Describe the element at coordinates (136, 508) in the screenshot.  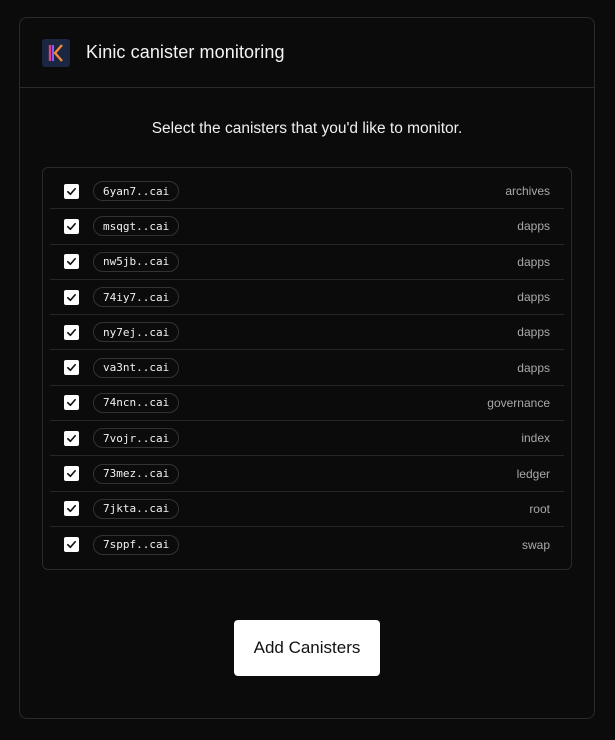
I see `canister-id-badge: 7jkta..cai` at that location.